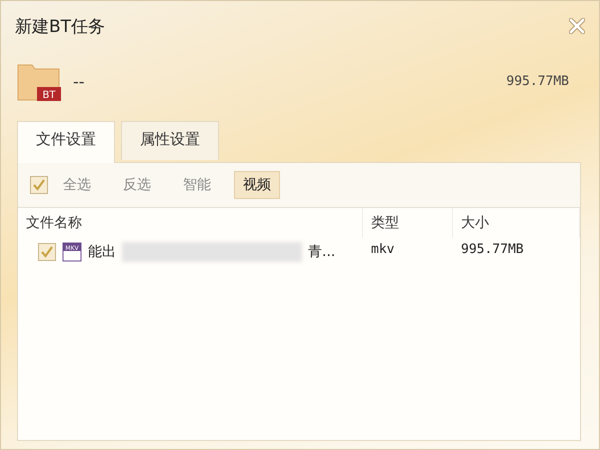  What do you see at coordinates (170, 140) in the screenshot?
I see `tab: 属性设置` at bounding box center [170, 140].